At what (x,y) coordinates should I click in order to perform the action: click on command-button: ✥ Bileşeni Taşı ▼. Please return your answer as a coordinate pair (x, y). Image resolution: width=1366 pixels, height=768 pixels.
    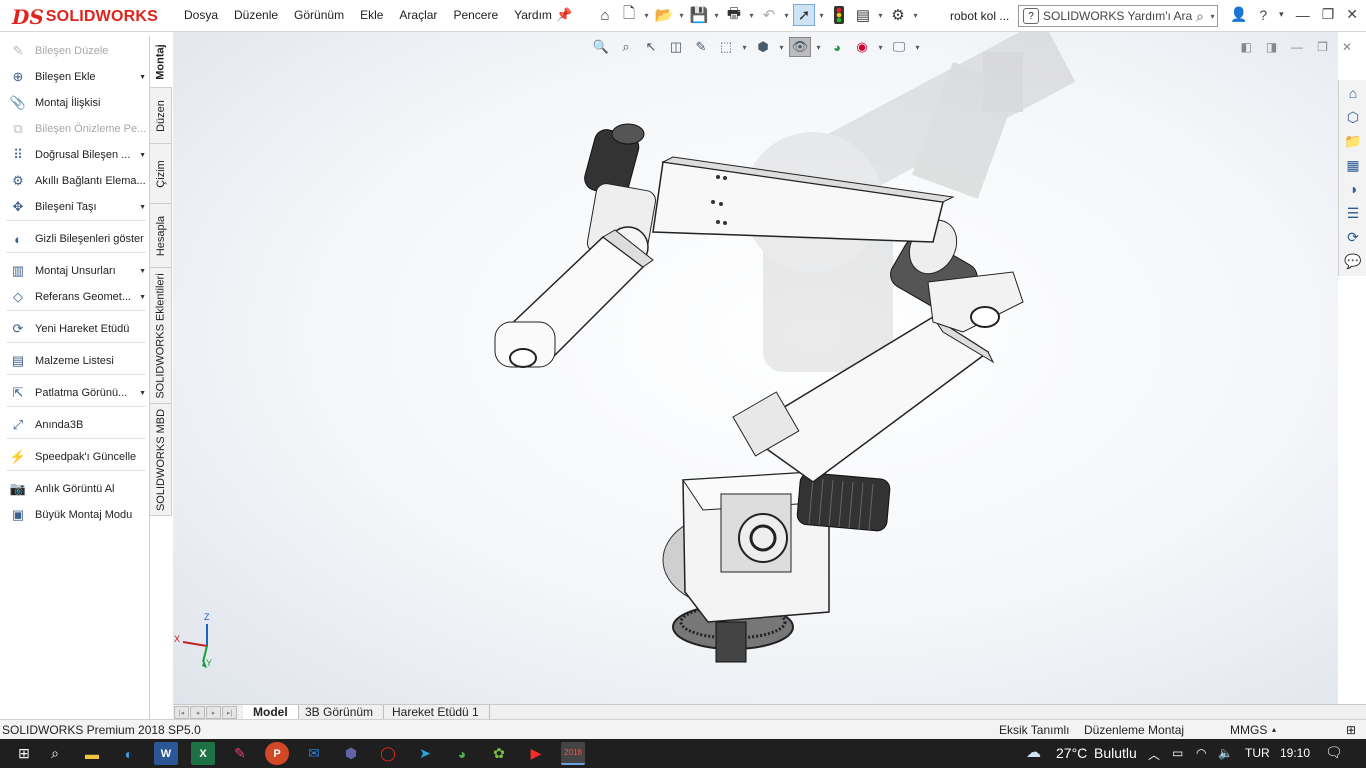
    Looking at the image, I should click on (79, 207).